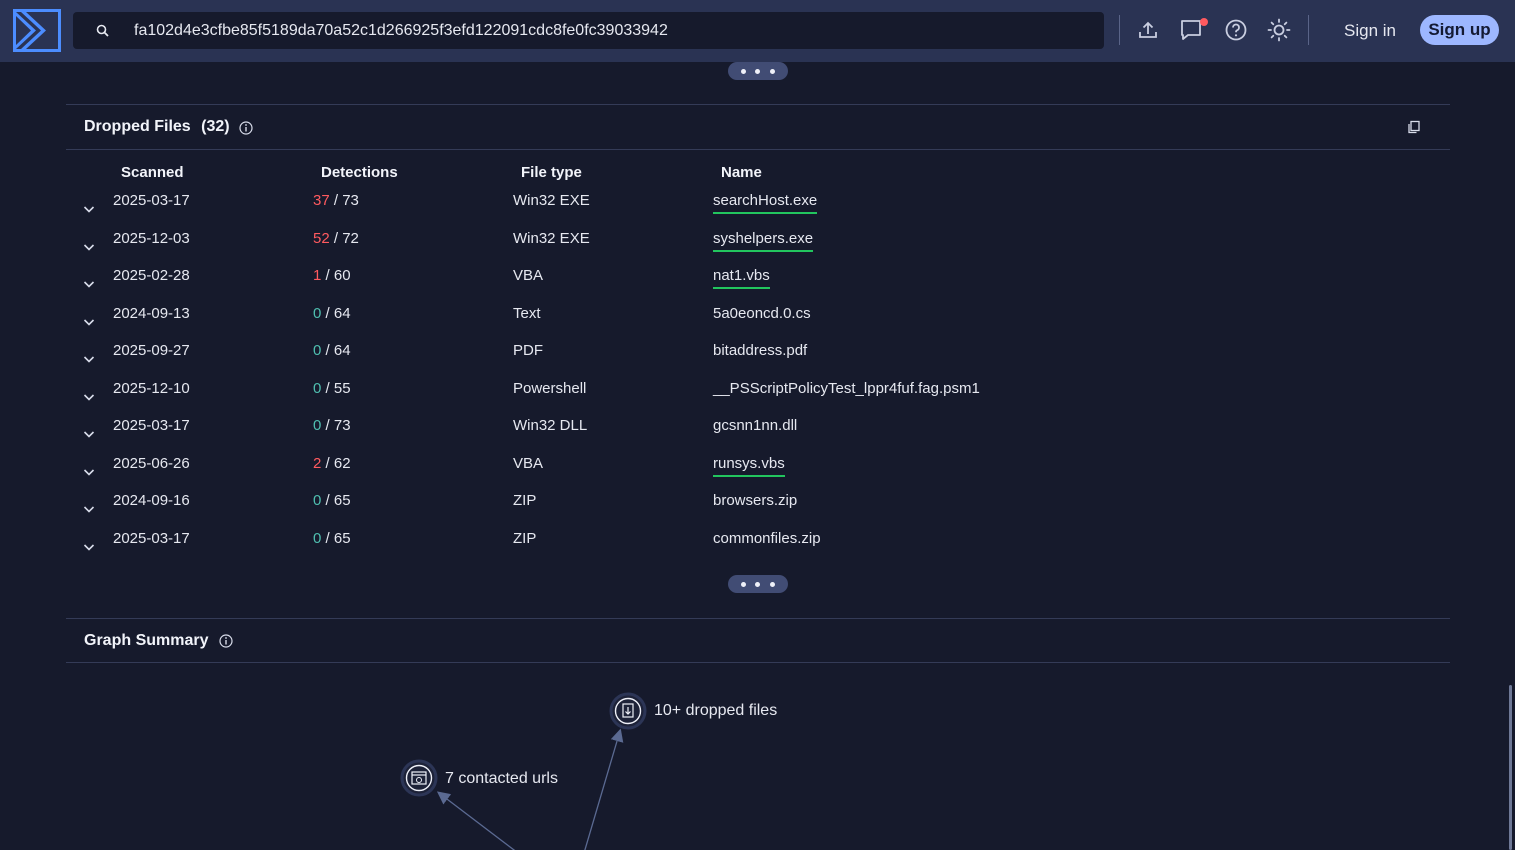 The height and width of the screenshot is (850, 1515). I want to click on scanned-date: 2024-09-16, so click(151, 500).